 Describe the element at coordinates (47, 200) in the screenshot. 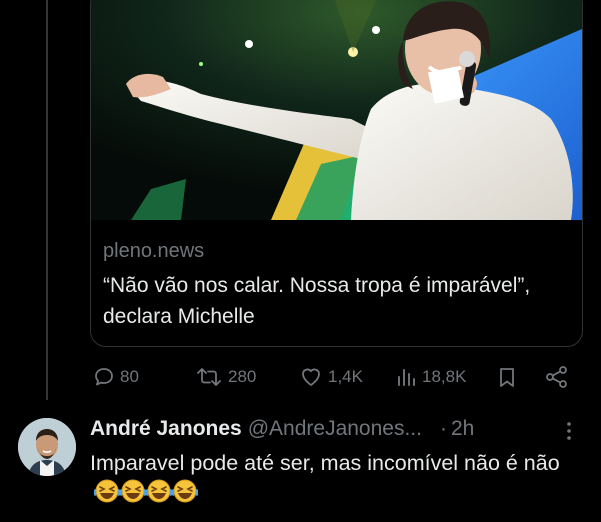

I see `thread-connector-line` at that location.